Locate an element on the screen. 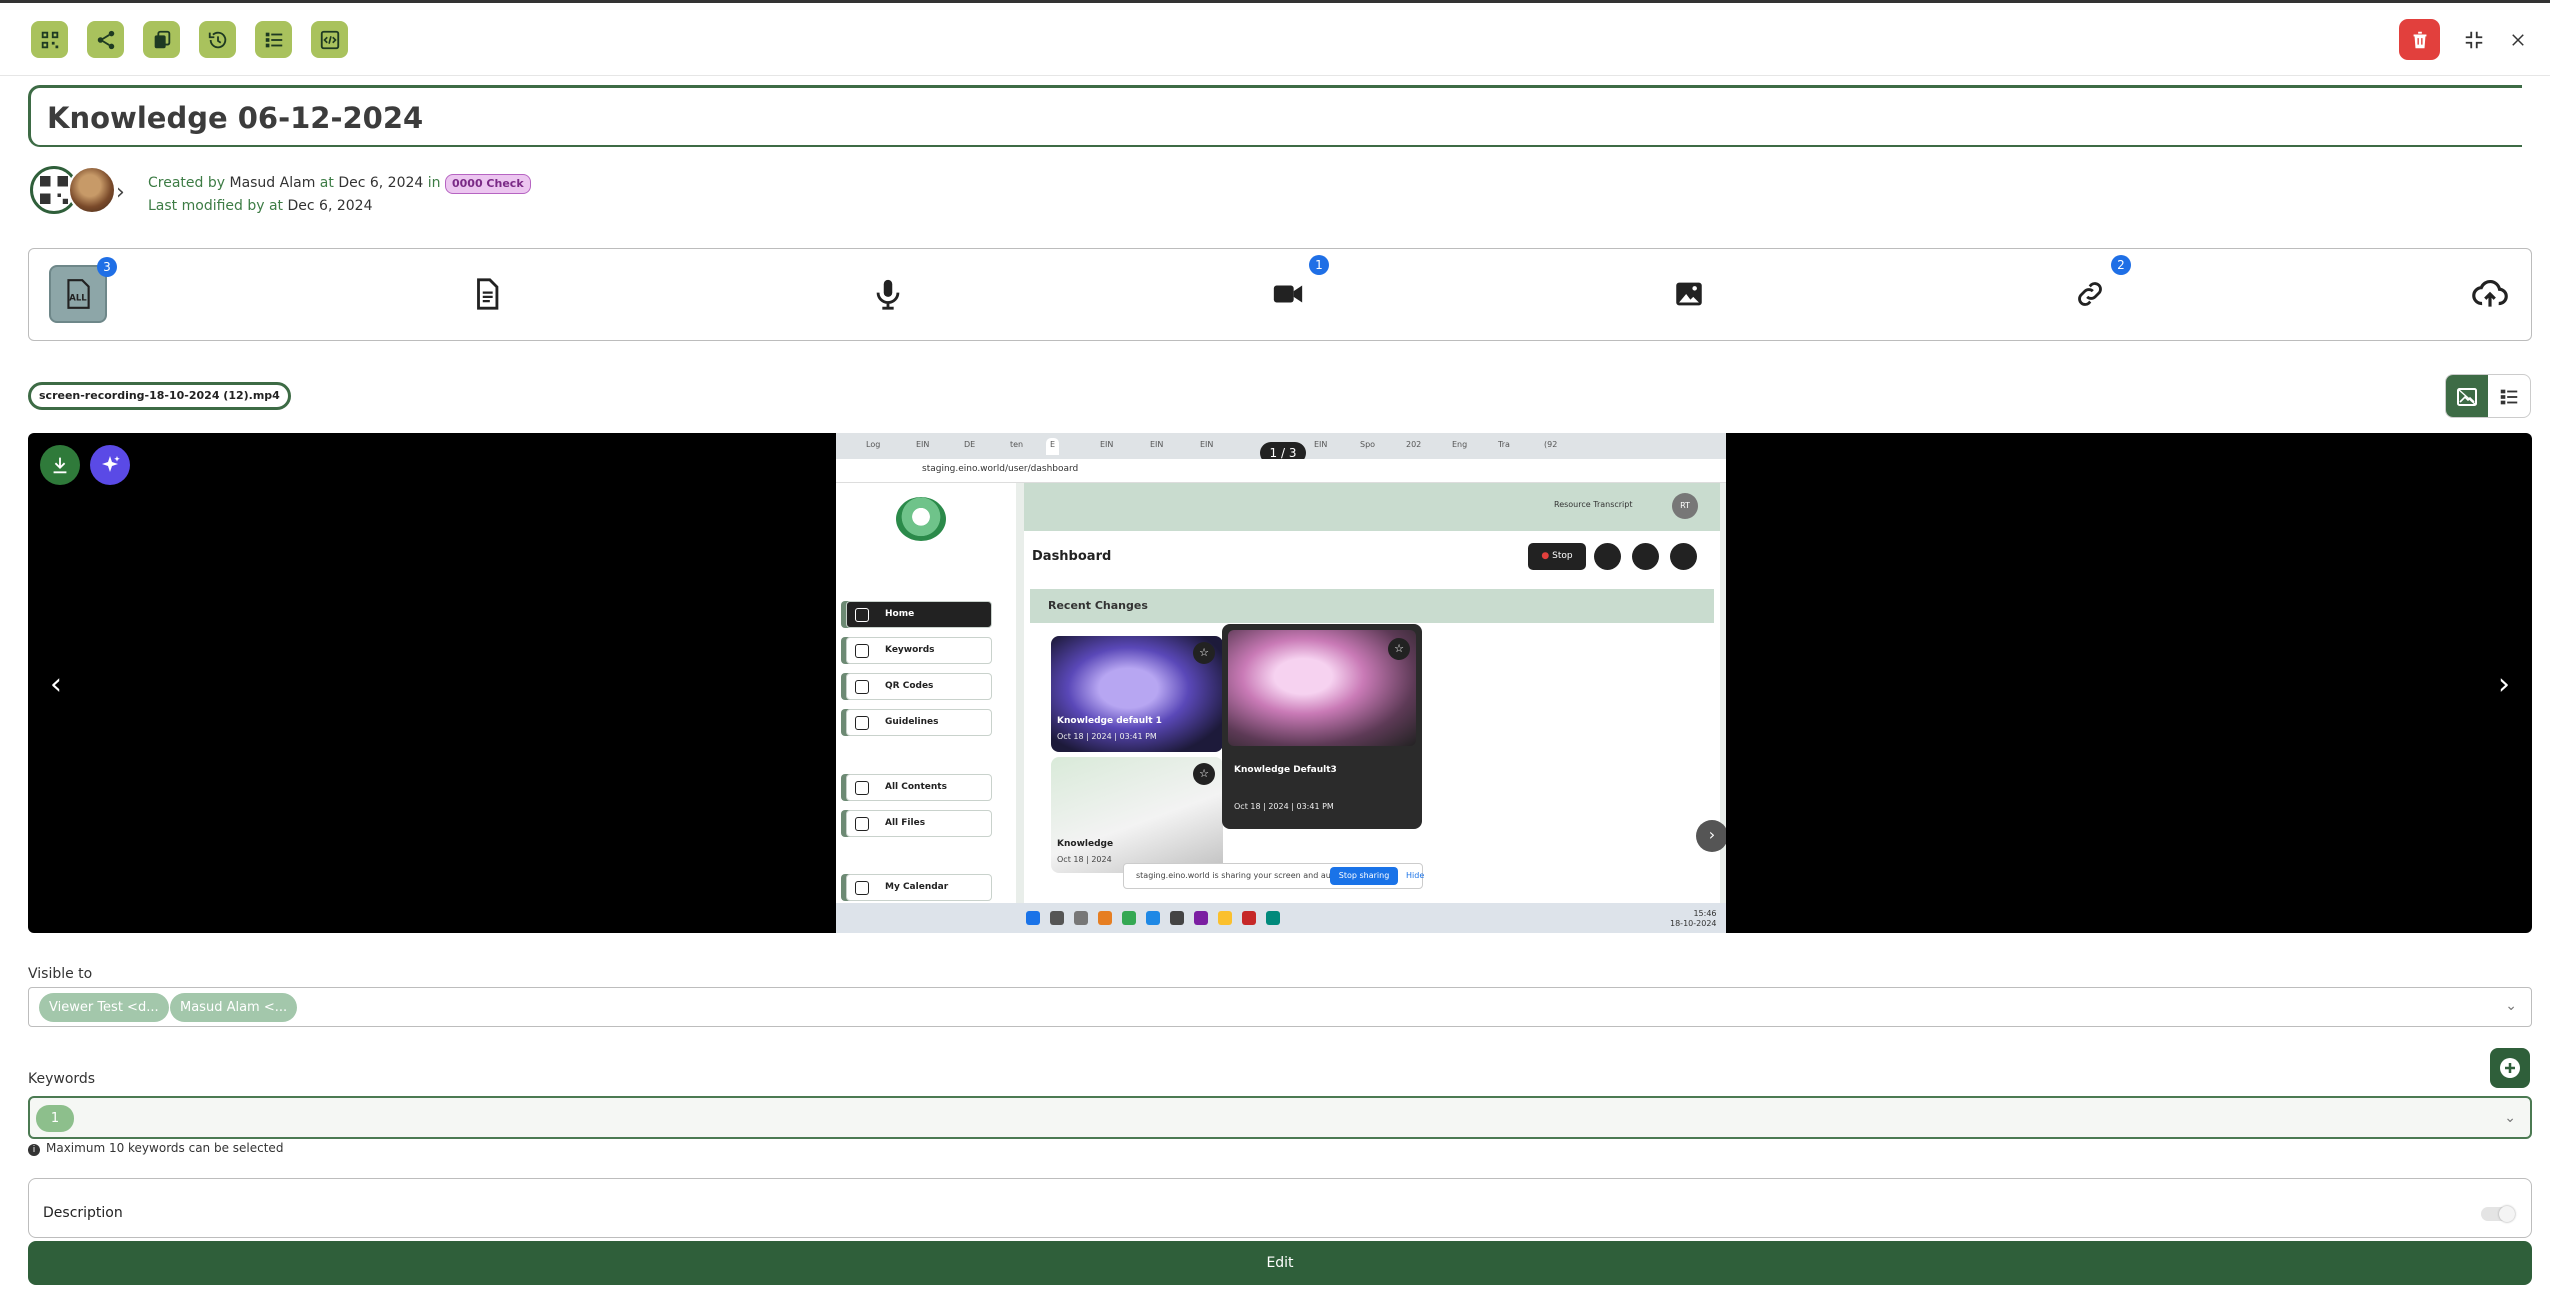  gallery-view-button is located at coordinates (2467, 396).